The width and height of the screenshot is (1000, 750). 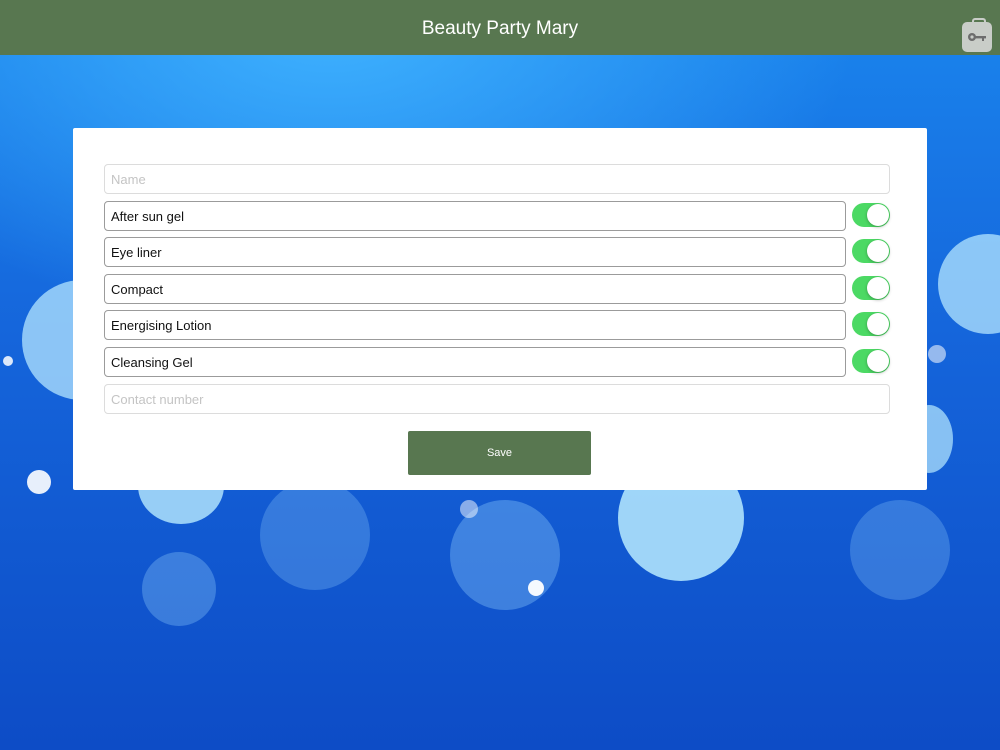 I want to click on product-row-cleansing-gel: Cleansing Gel, so click(x=497, y=362).